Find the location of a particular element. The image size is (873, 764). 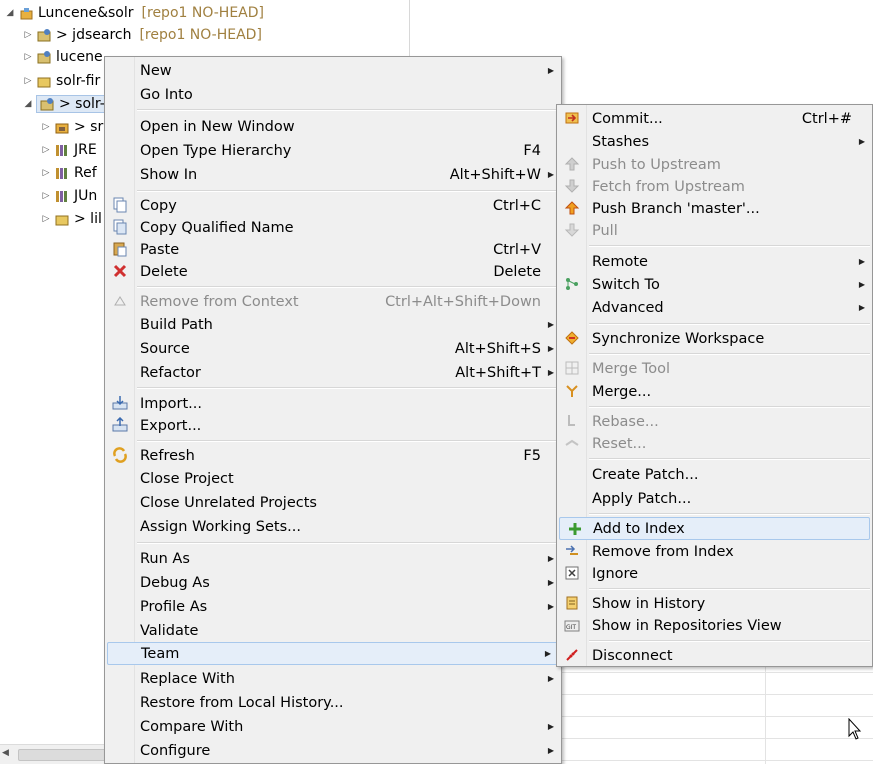

folder-icon is located at coordinates (62, 219).